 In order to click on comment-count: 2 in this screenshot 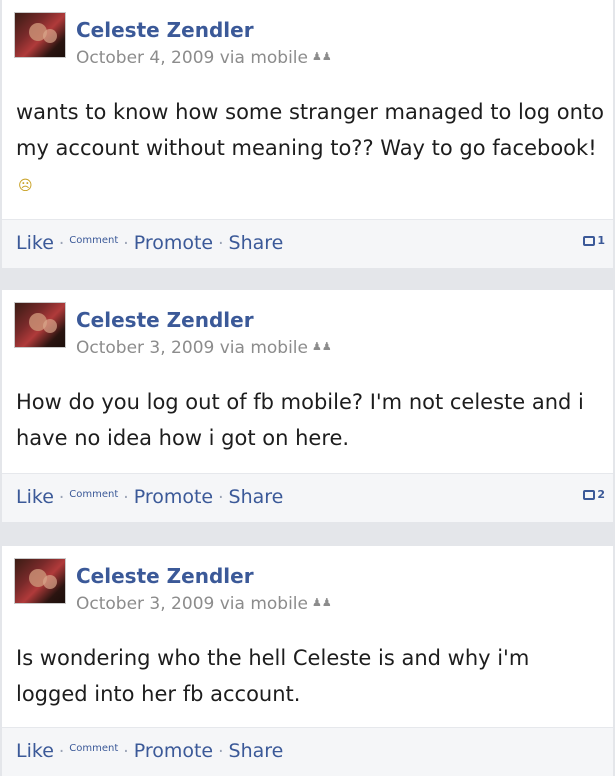, I will do `click(594, 494)`.